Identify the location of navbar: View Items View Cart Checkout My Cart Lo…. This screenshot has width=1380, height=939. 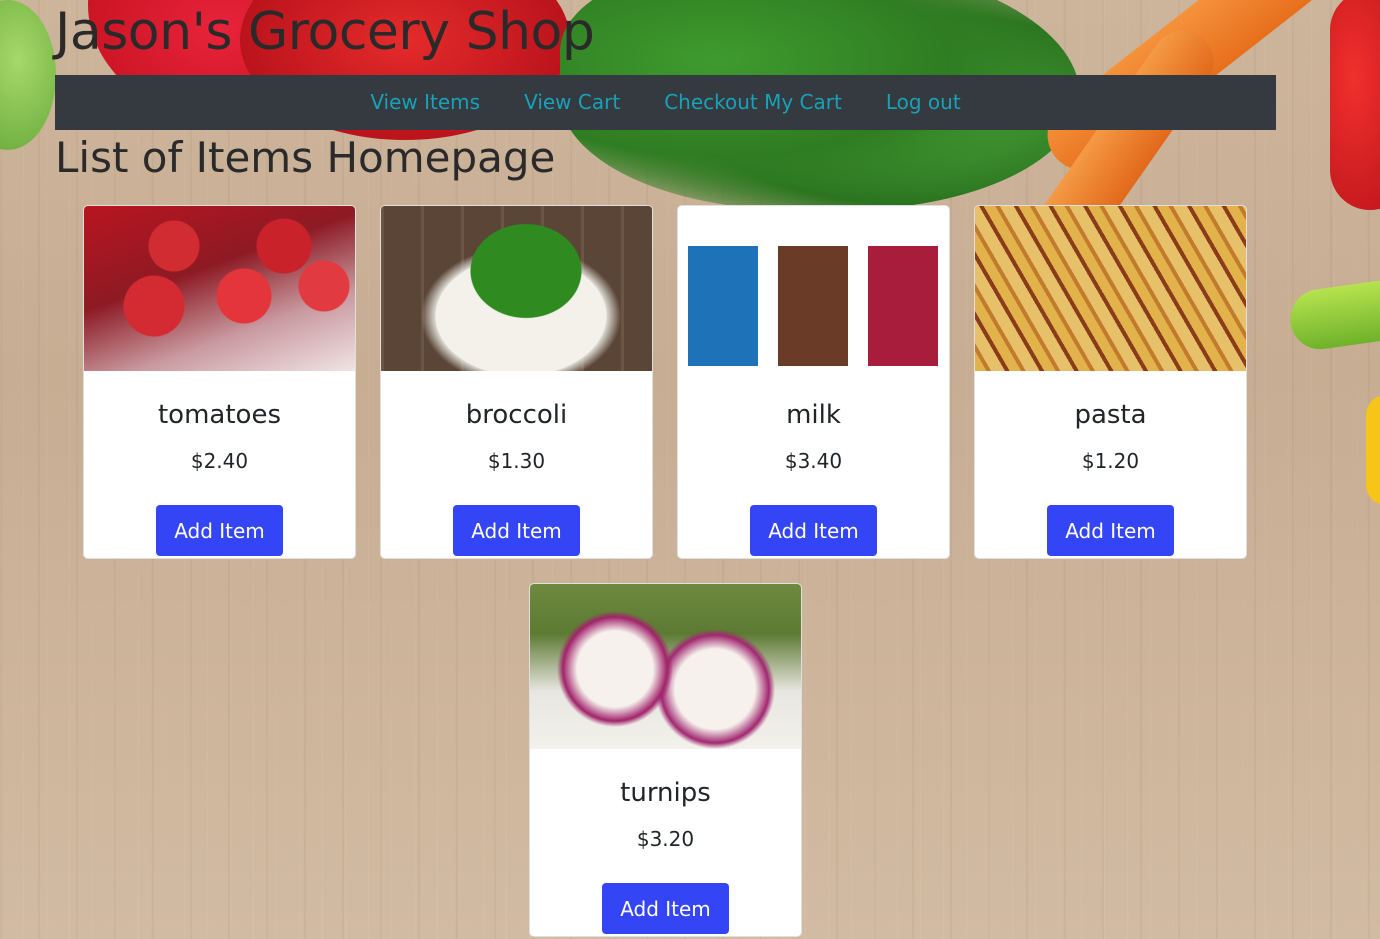
(665, 102).